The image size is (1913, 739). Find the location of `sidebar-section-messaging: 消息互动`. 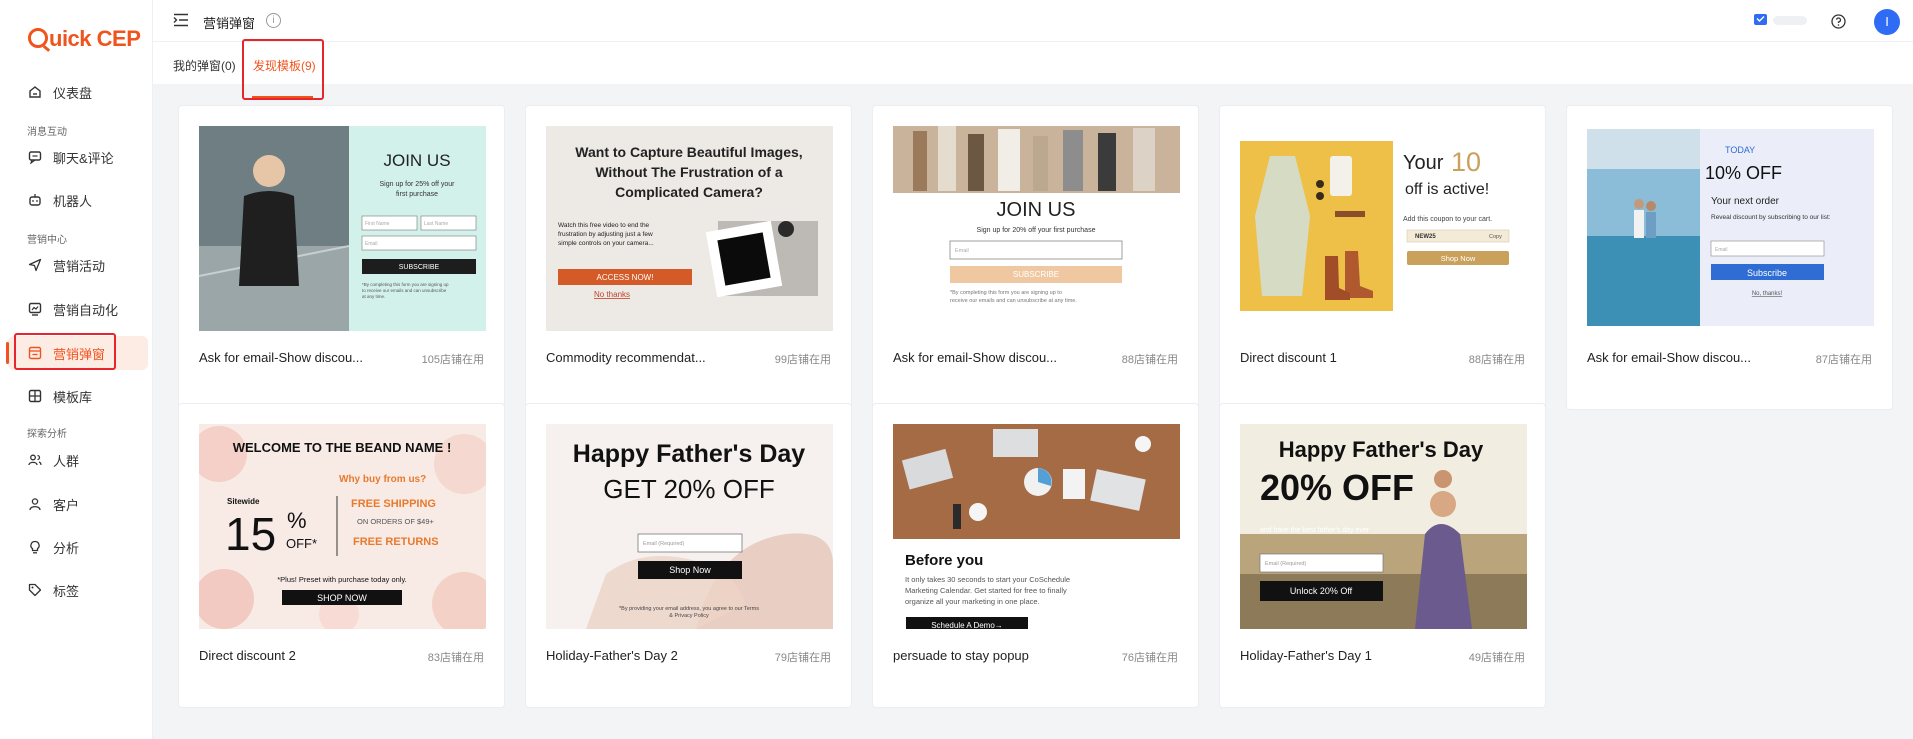

sidebar-section-messaging: 消息互动 is located at coordinates (47, 132).